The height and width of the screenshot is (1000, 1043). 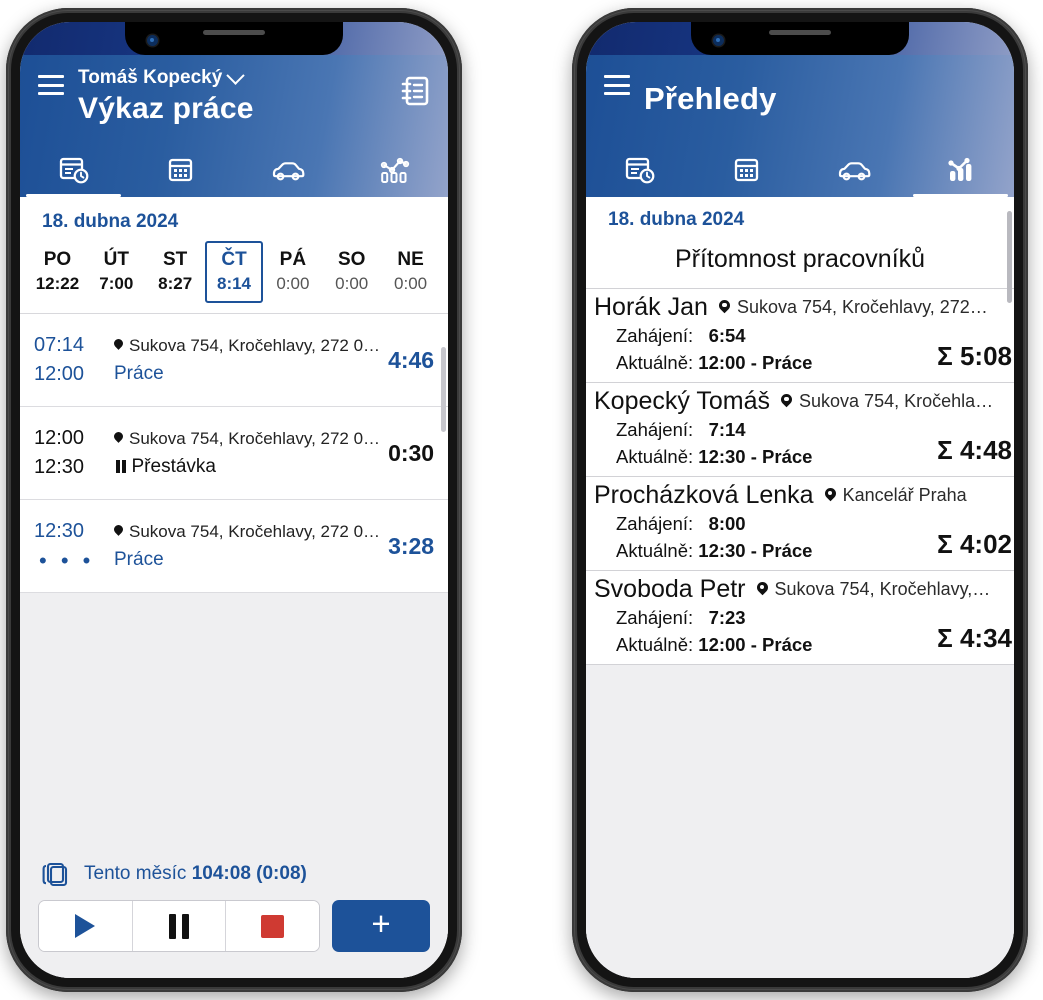 I want to click on summary-label: Tento měsíc, so click(x=135, y=873).